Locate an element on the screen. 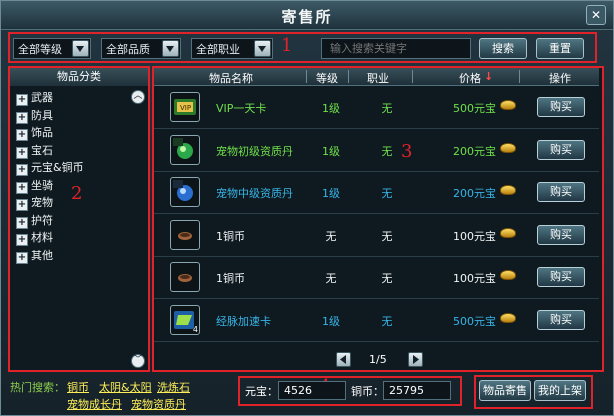 The image size is (614, 416). window-title: 寄售所 is located at coordinates (307, 17).